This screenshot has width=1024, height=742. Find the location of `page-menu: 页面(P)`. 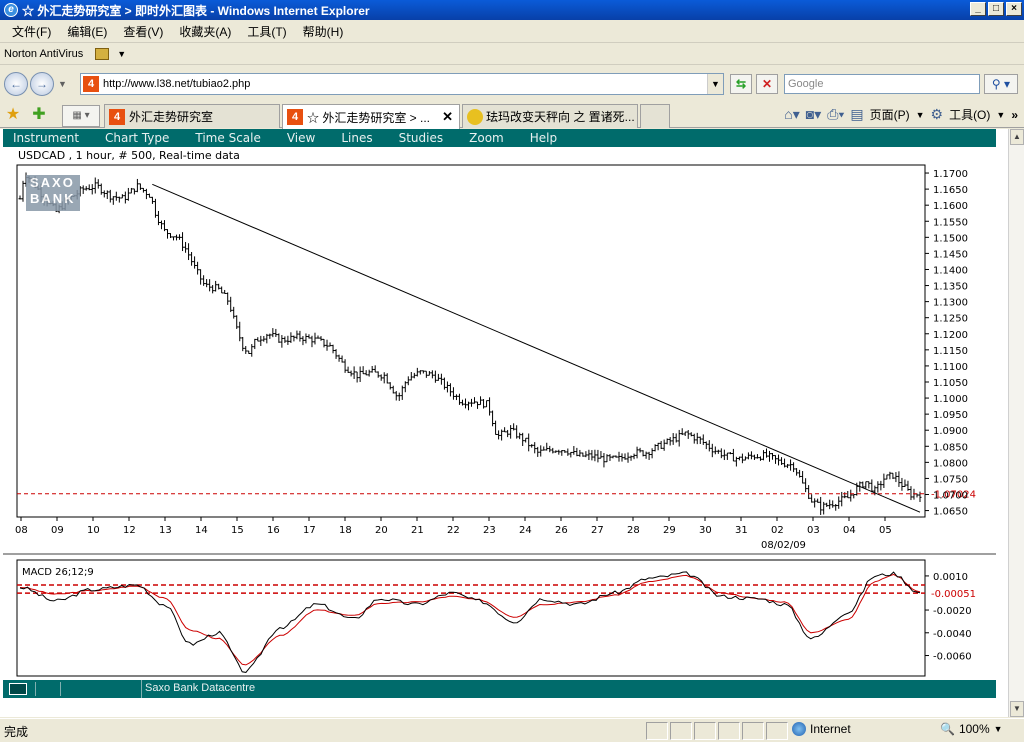

page-menu: 页面(P) is located at coordinates (890, 114).